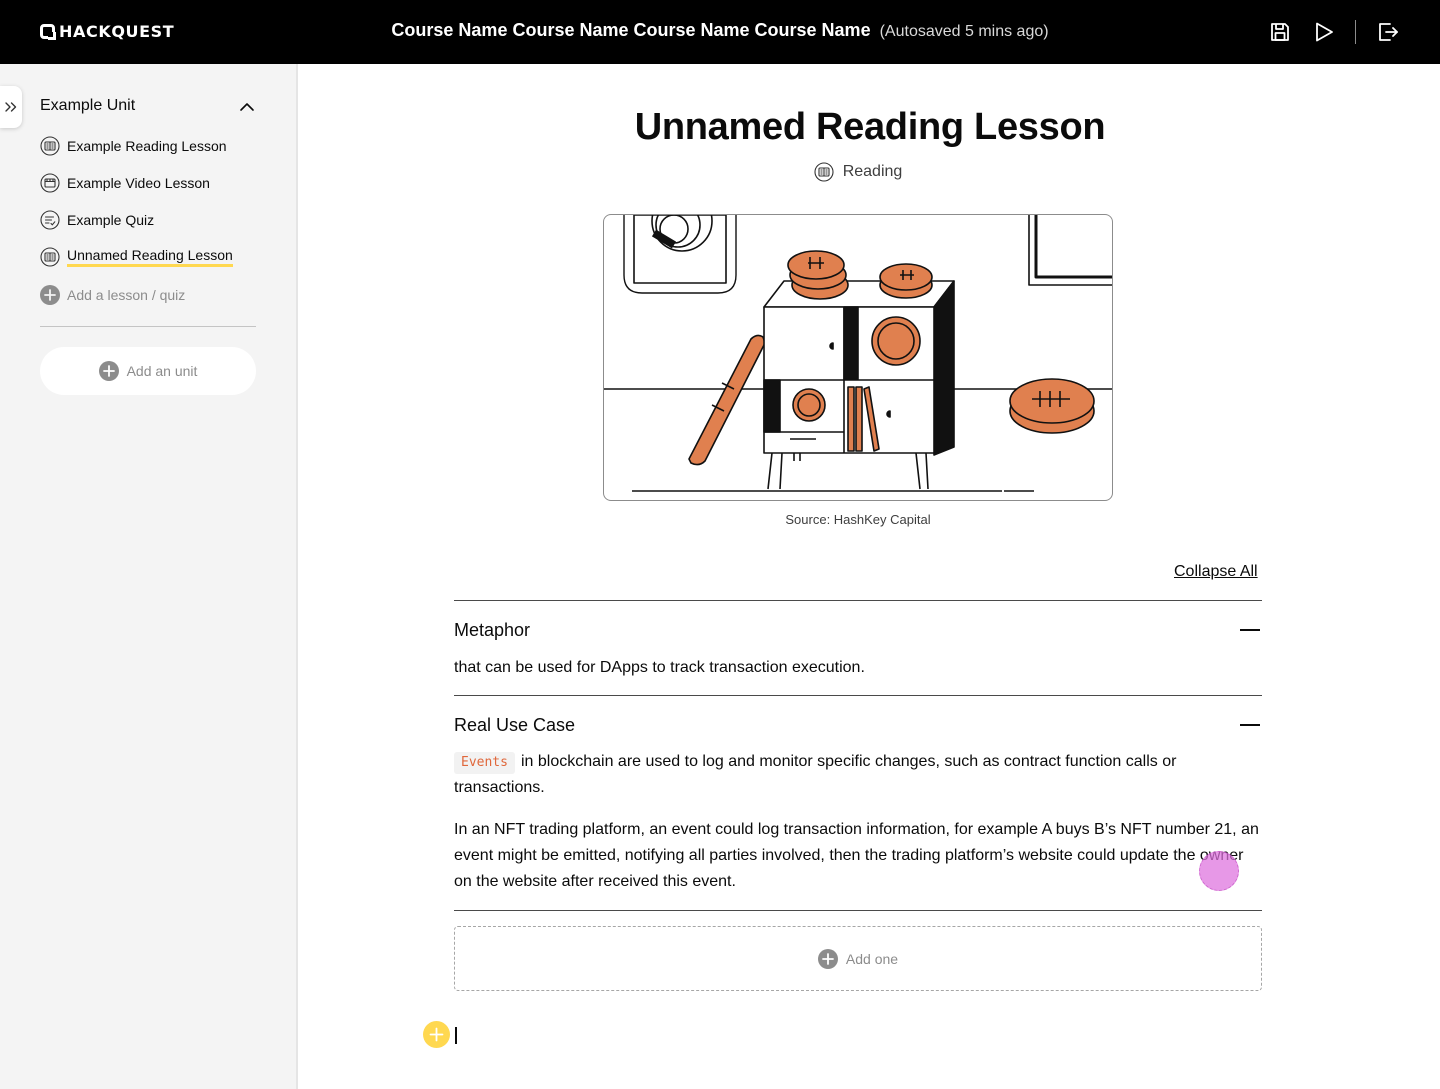  I want to click on add-unit-label: Add an unit, so click(162, 371).